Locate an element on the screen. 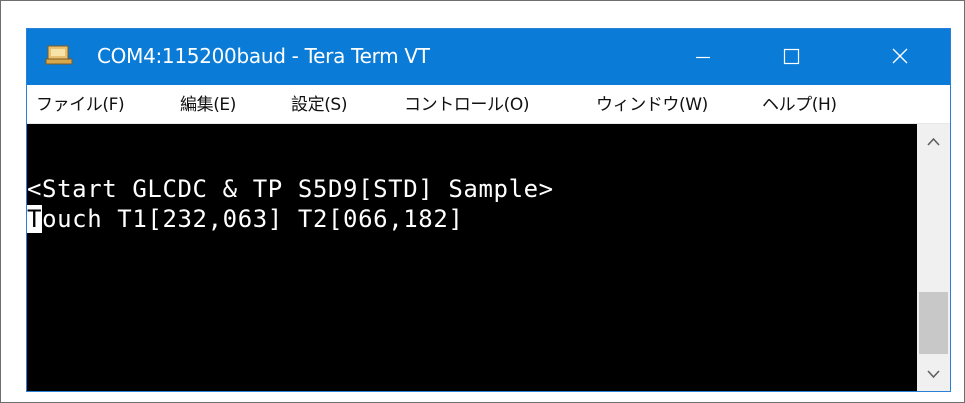  close-icon is located at coordinates (900, 56).